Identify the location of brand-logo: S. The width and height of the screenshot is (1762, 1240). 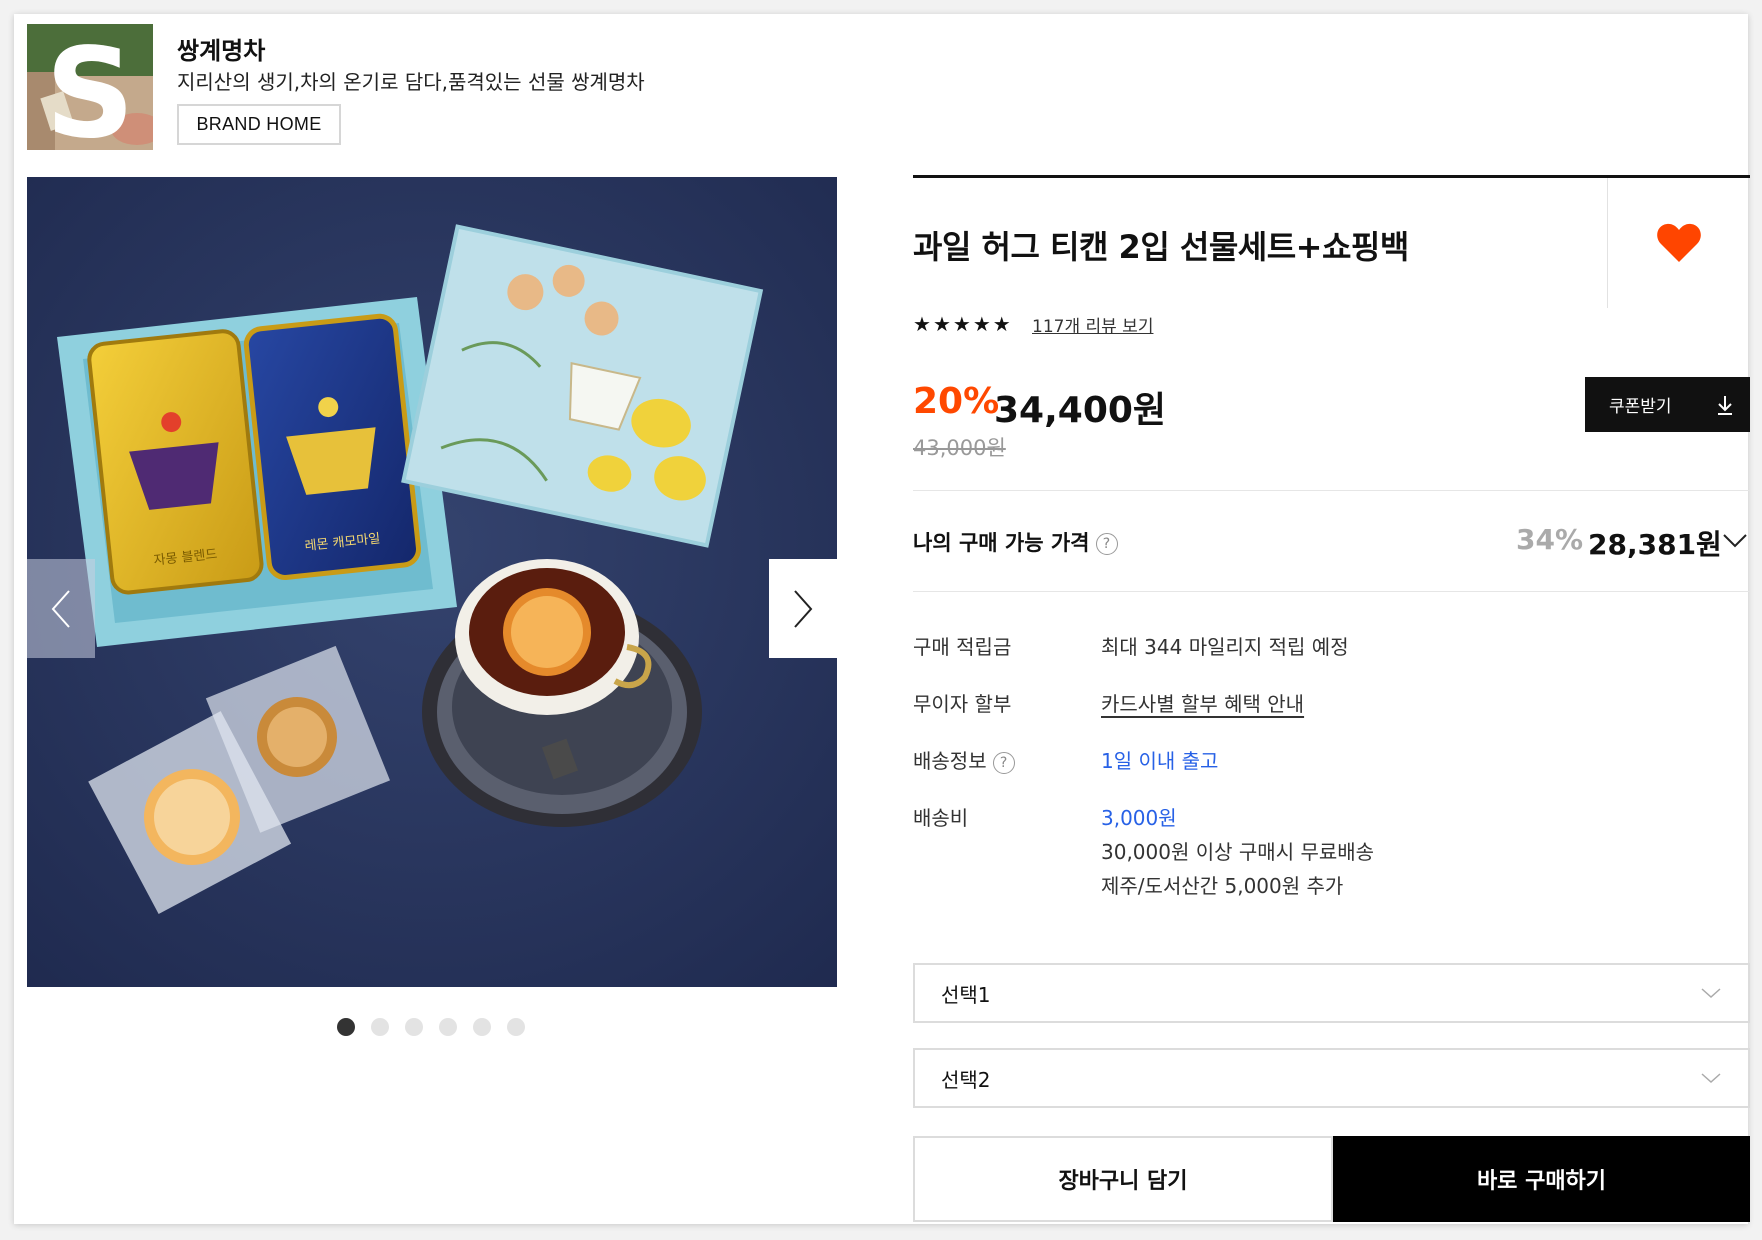
(90, 87).